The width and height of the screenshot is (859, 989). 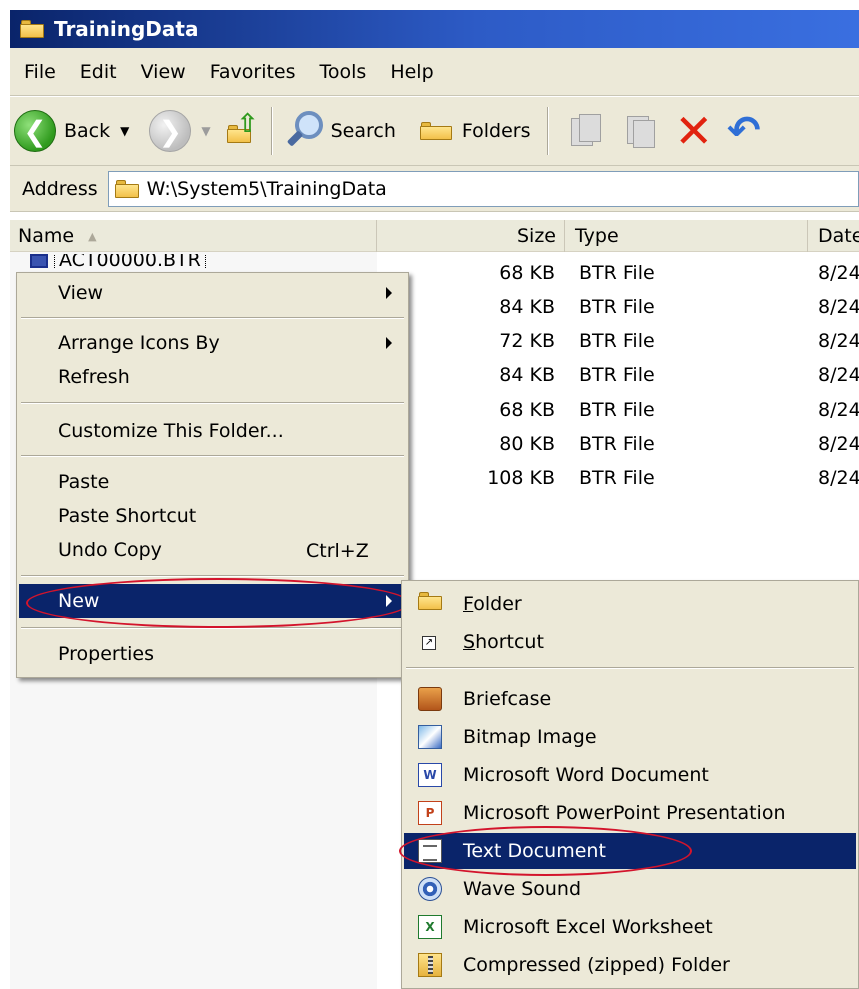 What do you see at coordinates (94, 377) in the screenshot?
I see `menu-item-label: Refresh` at bounding box center [94, 377].